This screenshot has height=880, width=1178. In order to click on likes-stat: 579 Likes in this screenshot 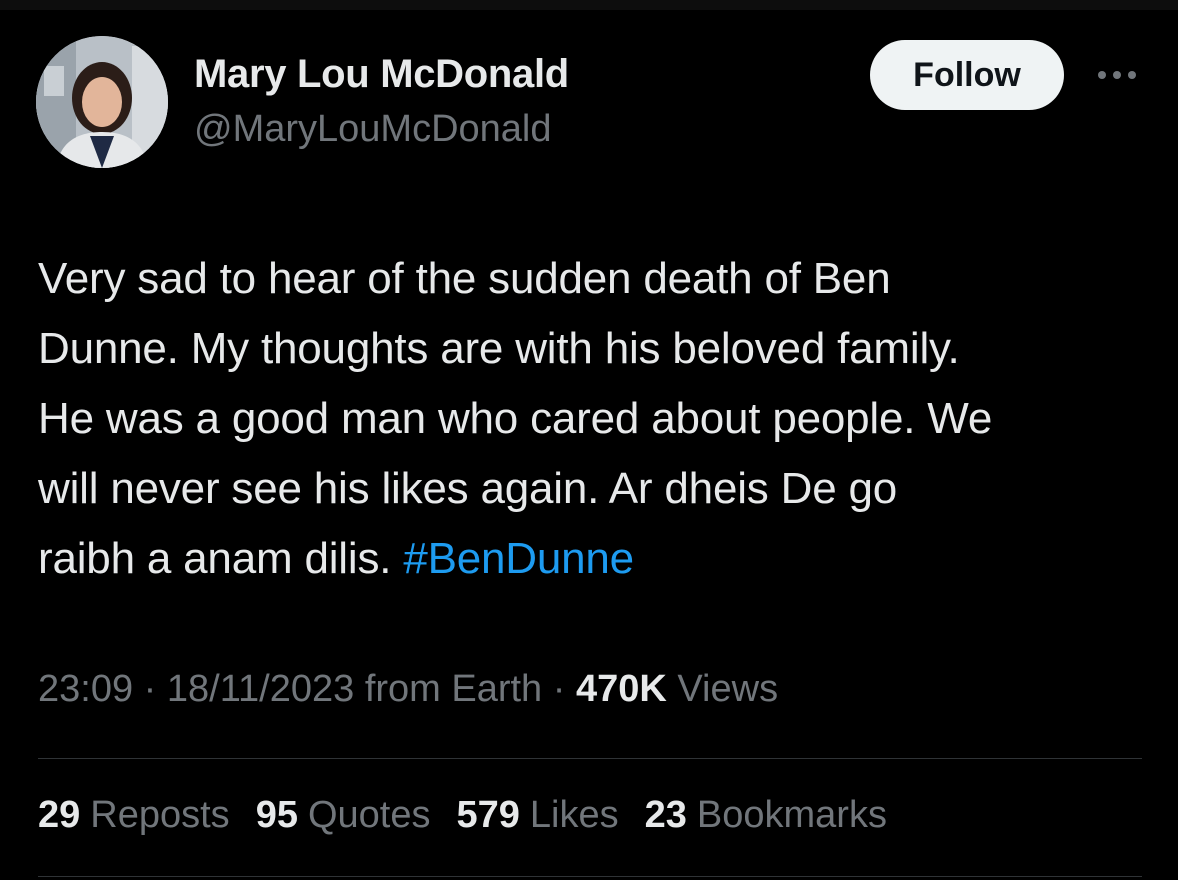, I will do `click(538, 815)`.